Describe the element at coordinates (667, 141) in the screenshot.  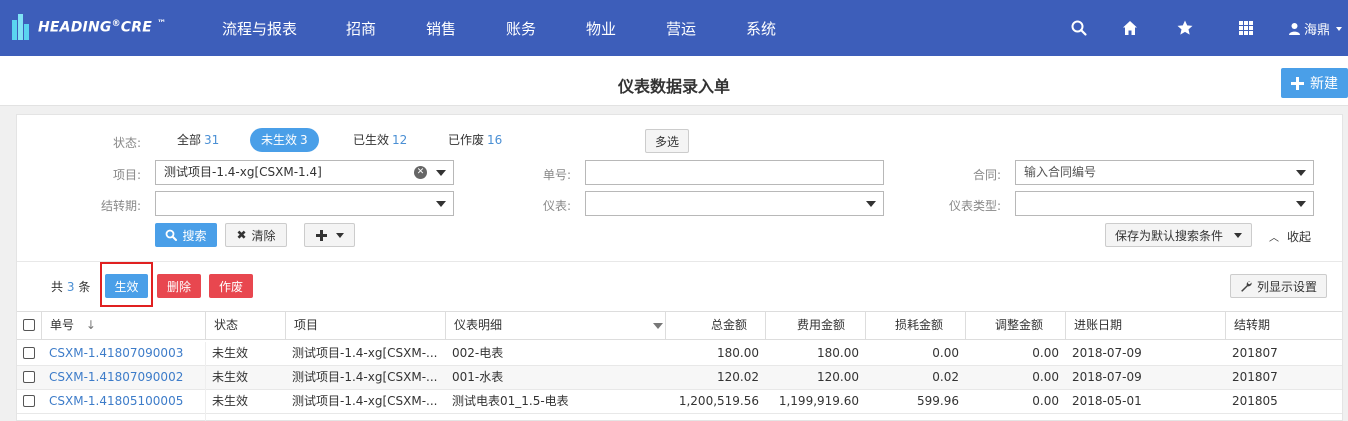
I see `multi-select-button: 多选` at that location.